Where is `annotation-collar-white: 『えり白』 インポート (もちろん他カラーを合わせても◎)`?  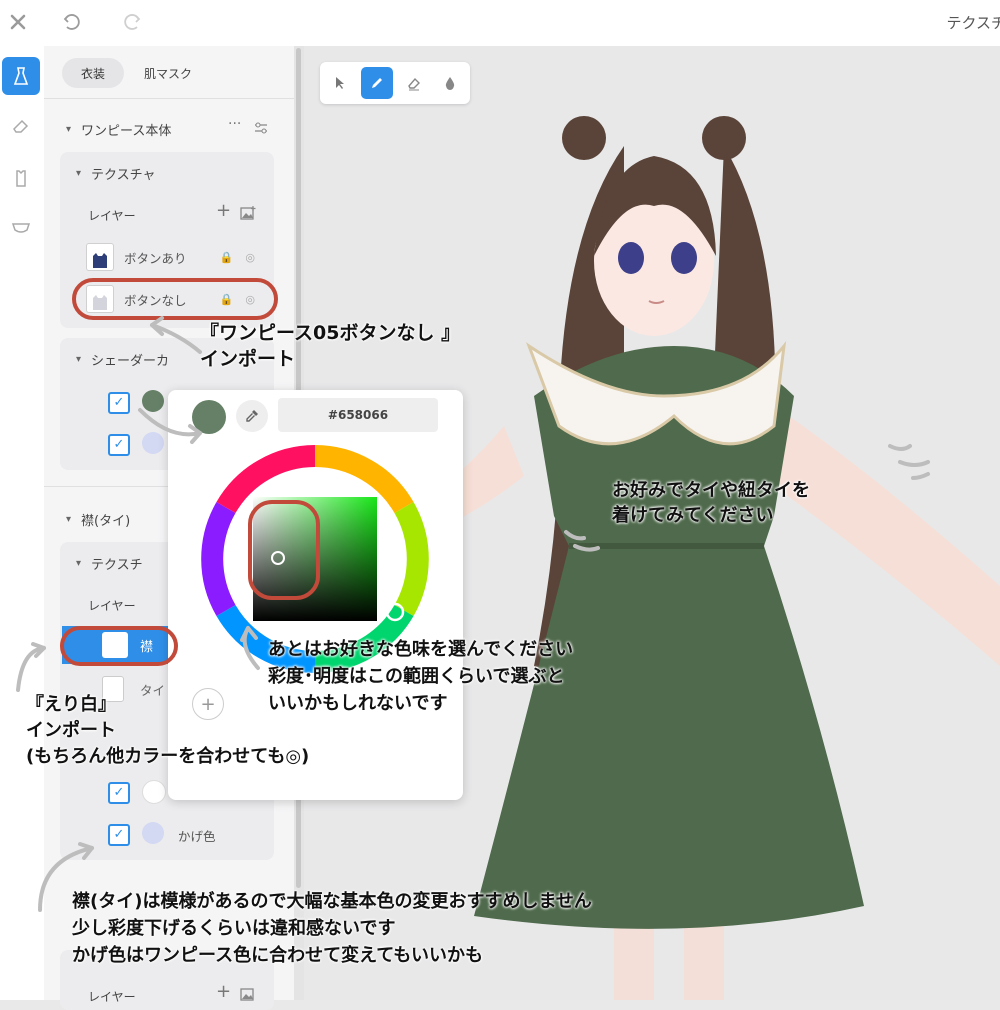 annotation-collar-white: 『えり白』 インポート (もちろん他カラーを合わせても◎) is located at coordinates (168, 730).